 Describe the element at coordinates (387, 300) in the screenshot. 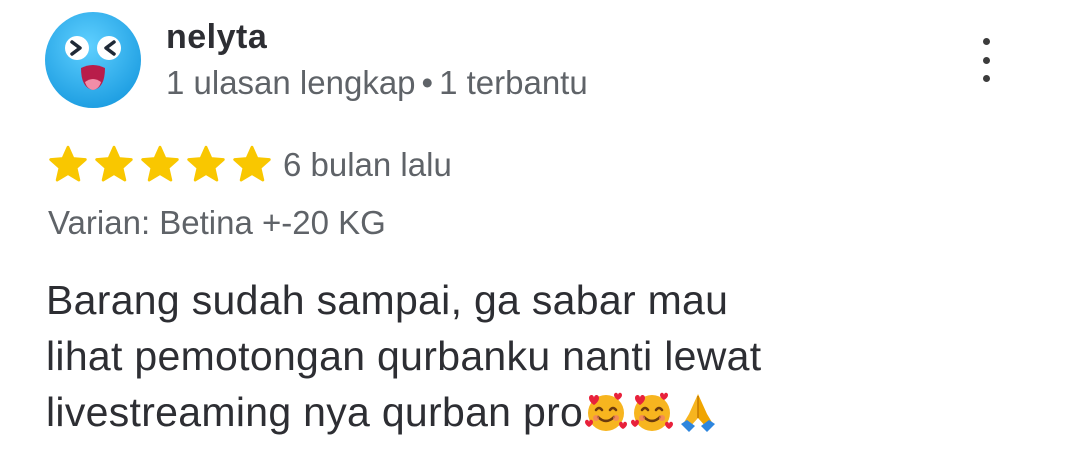

I see `review-line: Barang sudah sampai, ga sabar mau` at that location.